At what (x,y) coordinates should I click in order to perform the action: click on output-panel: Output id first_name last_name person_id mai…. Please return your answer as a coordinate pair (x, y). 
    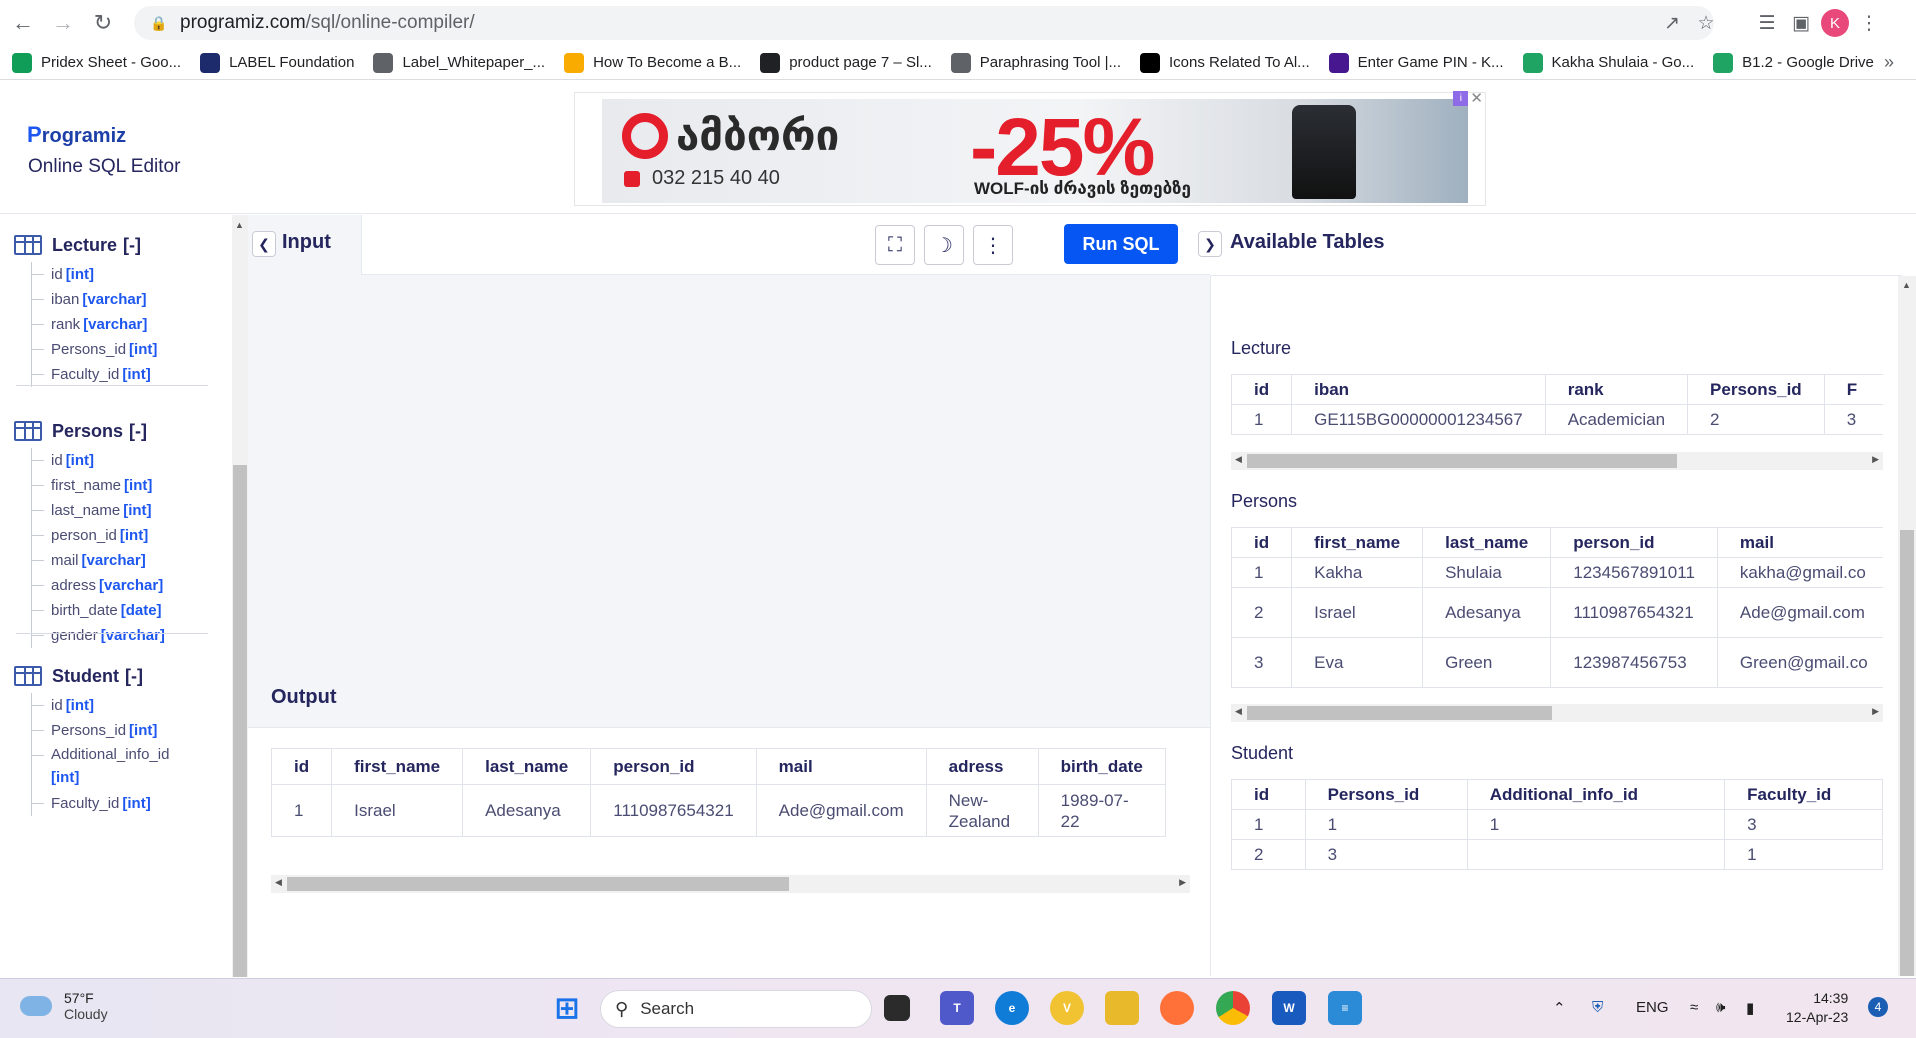
    Looking at the image, I should click on (729, 823).